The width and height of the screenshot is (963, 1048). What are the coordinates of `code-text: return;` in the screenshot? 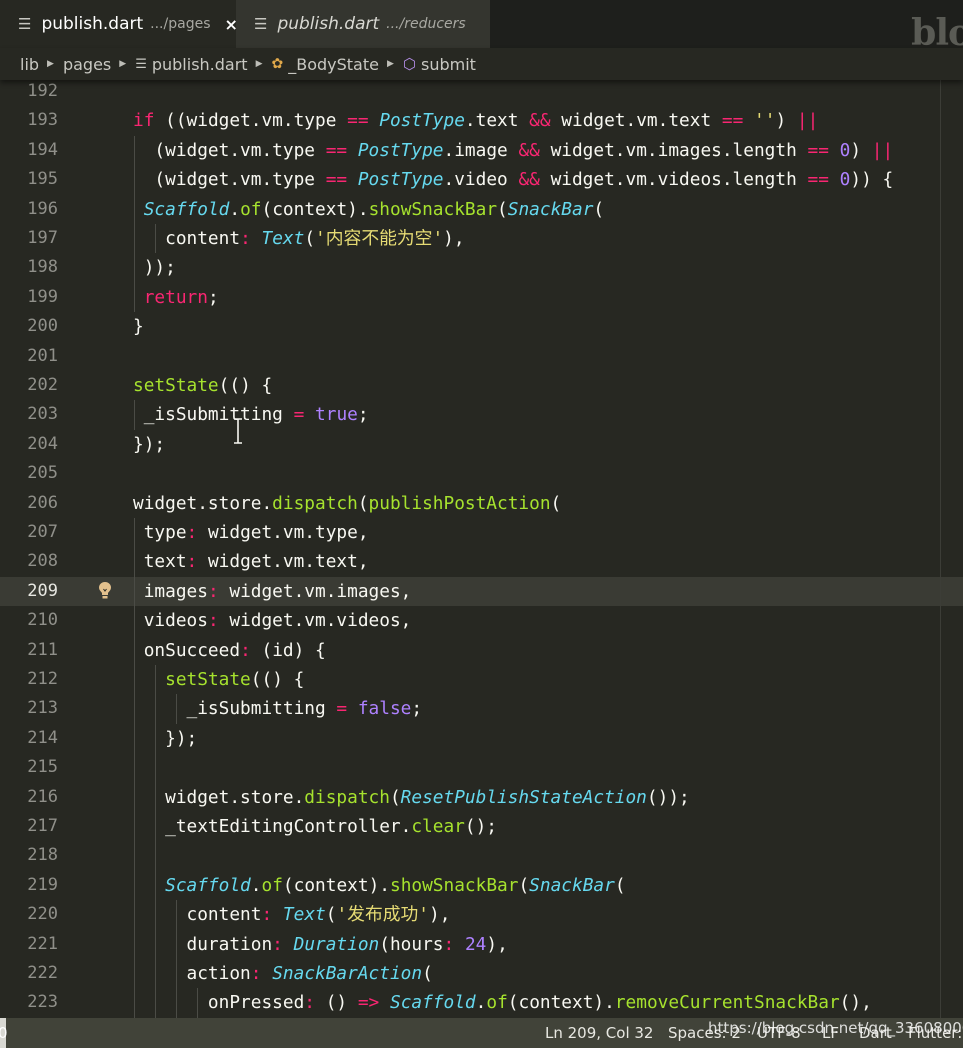 It's located at (176, 297).